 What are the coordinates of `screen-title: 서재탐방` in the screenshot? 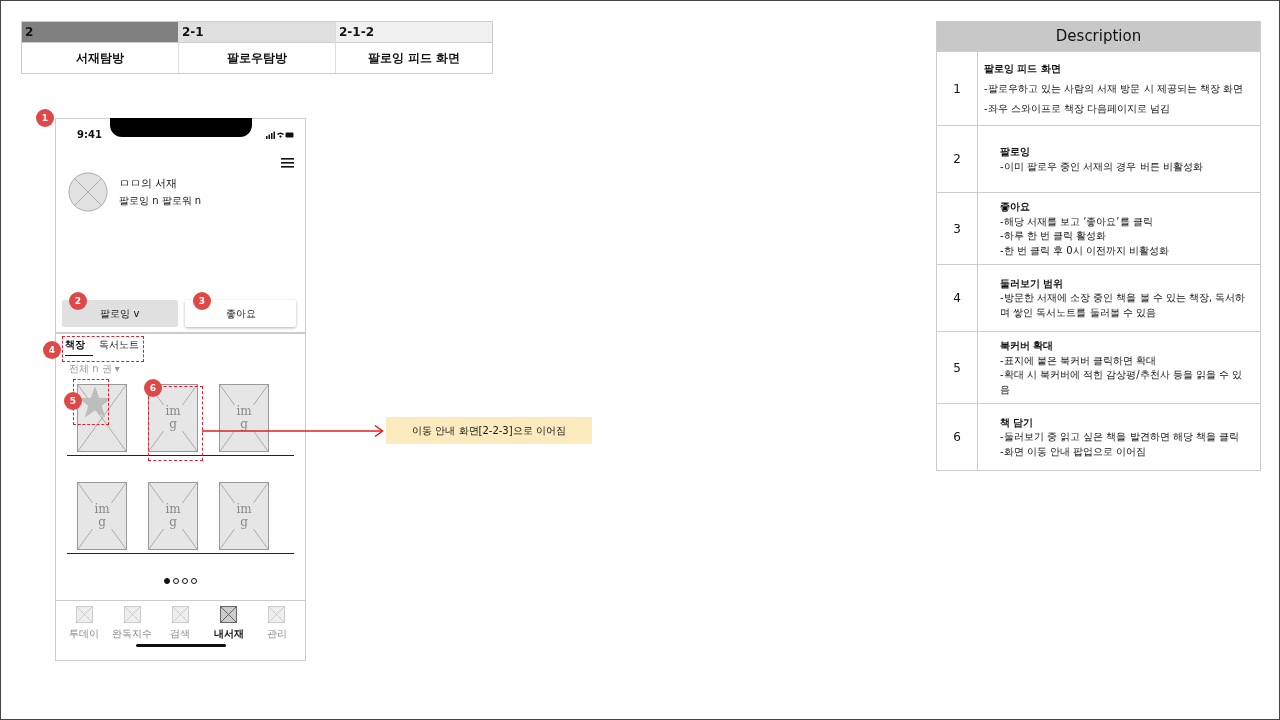 It's located at (100, 57).